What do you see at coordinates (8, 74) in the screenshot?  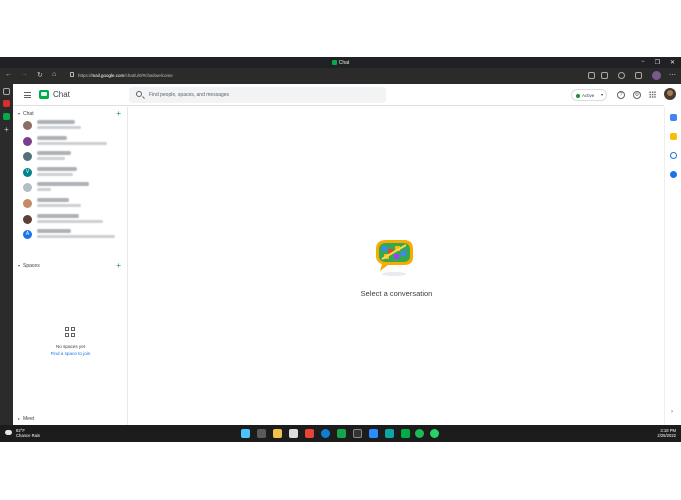 I see `back-icon: ←` at bounding box center [8, 74].